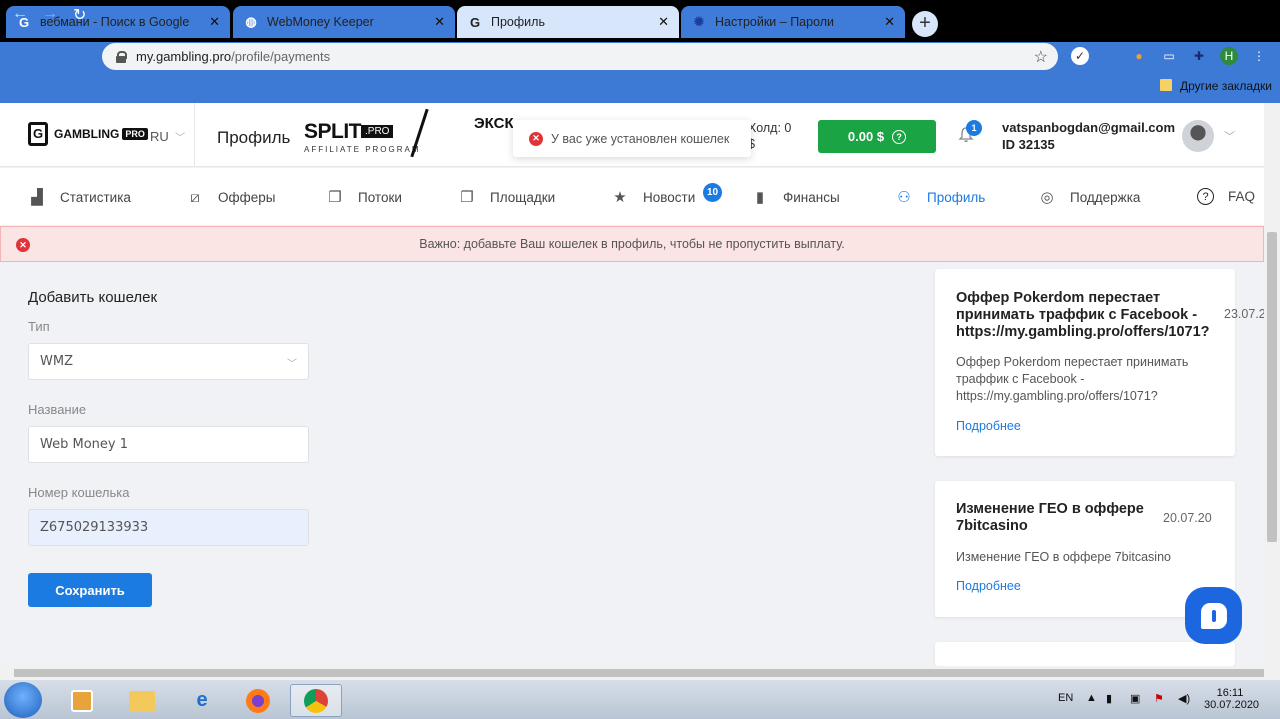 Image resolution: width=1280 pixels, height=719 pixels. Describe the element at coordinates (1080, 56) in the screenshot. I see `shield-extension-icon: ✓` at that location.